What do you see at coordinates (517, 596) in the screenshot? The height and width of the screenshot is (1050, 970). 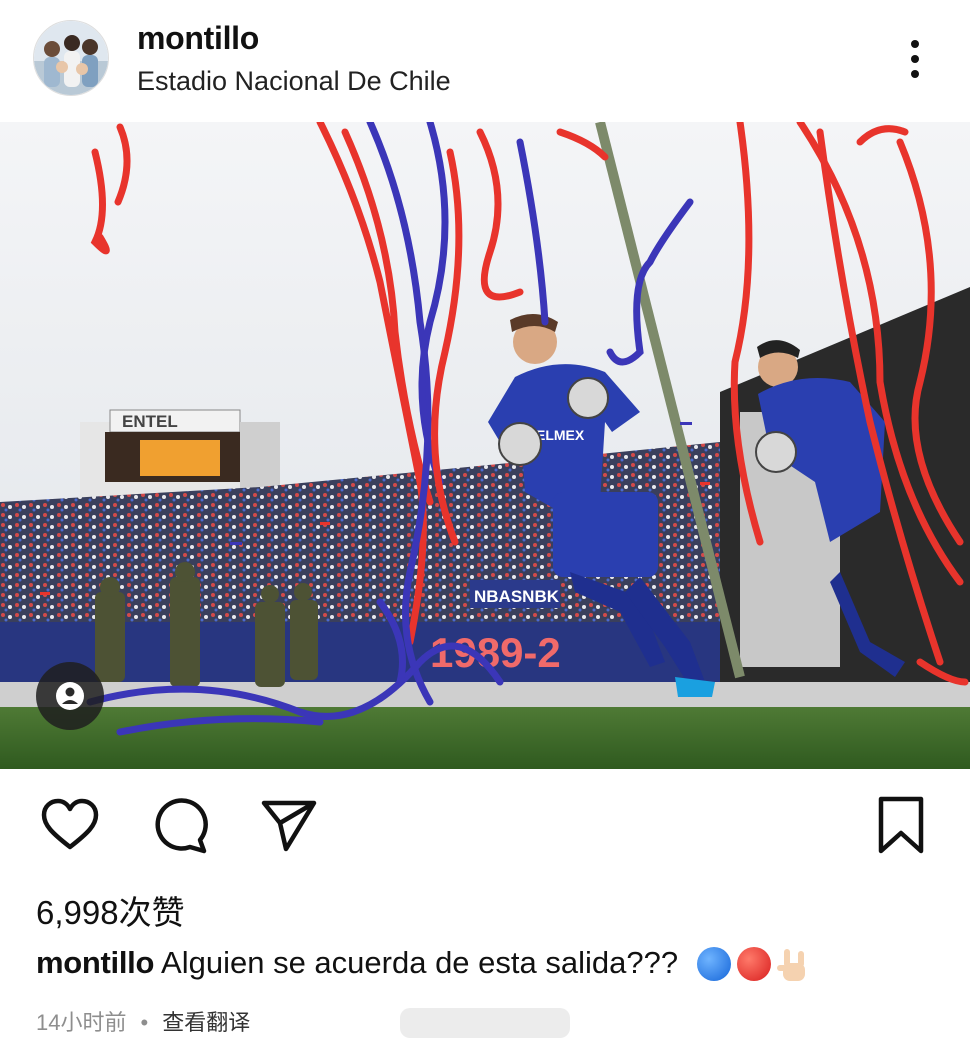 I see `banner-brand: NBASNBK` at bounding box center [517, 596].